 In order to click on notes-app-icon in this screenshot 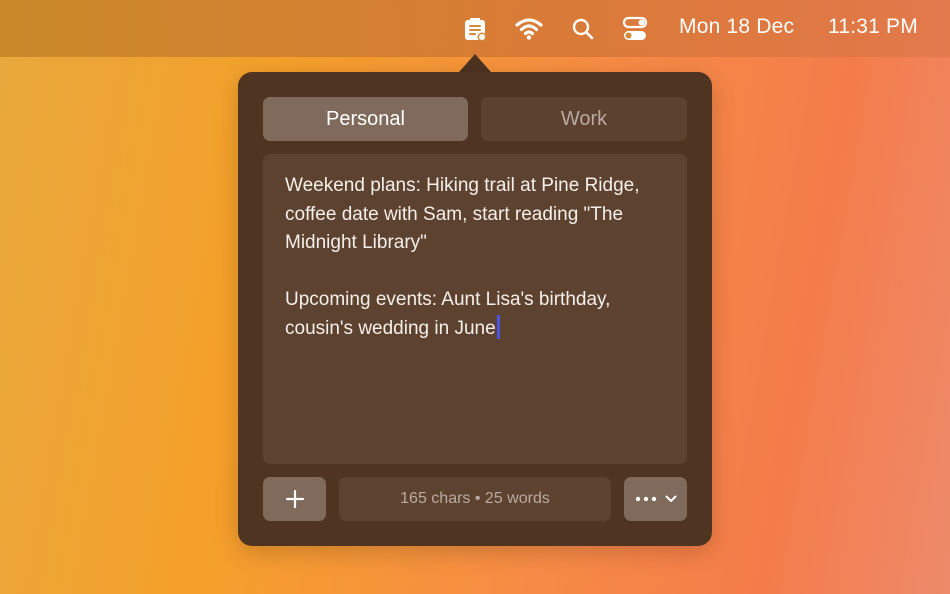, I will do `click(475, 29)`.